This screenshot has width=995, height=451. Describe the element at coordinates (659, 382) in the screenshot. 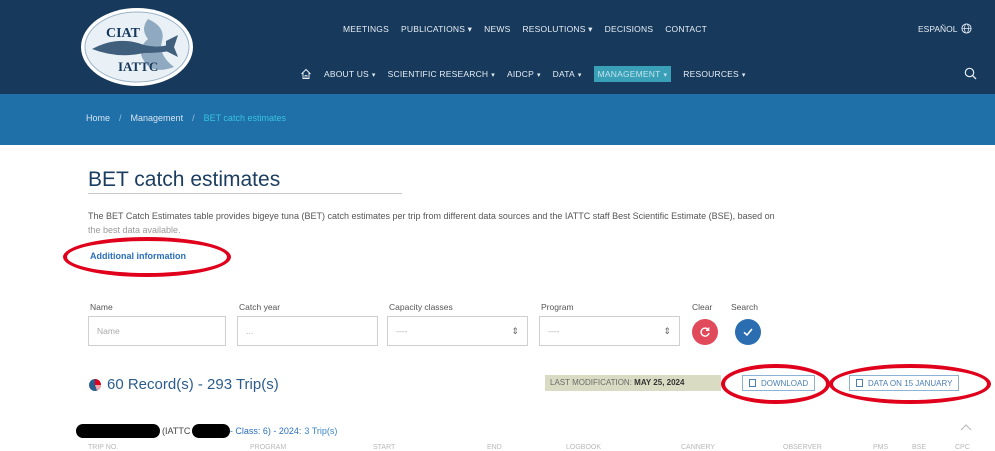

I see `last-modification-date: MAY 25, 2024` at that location.